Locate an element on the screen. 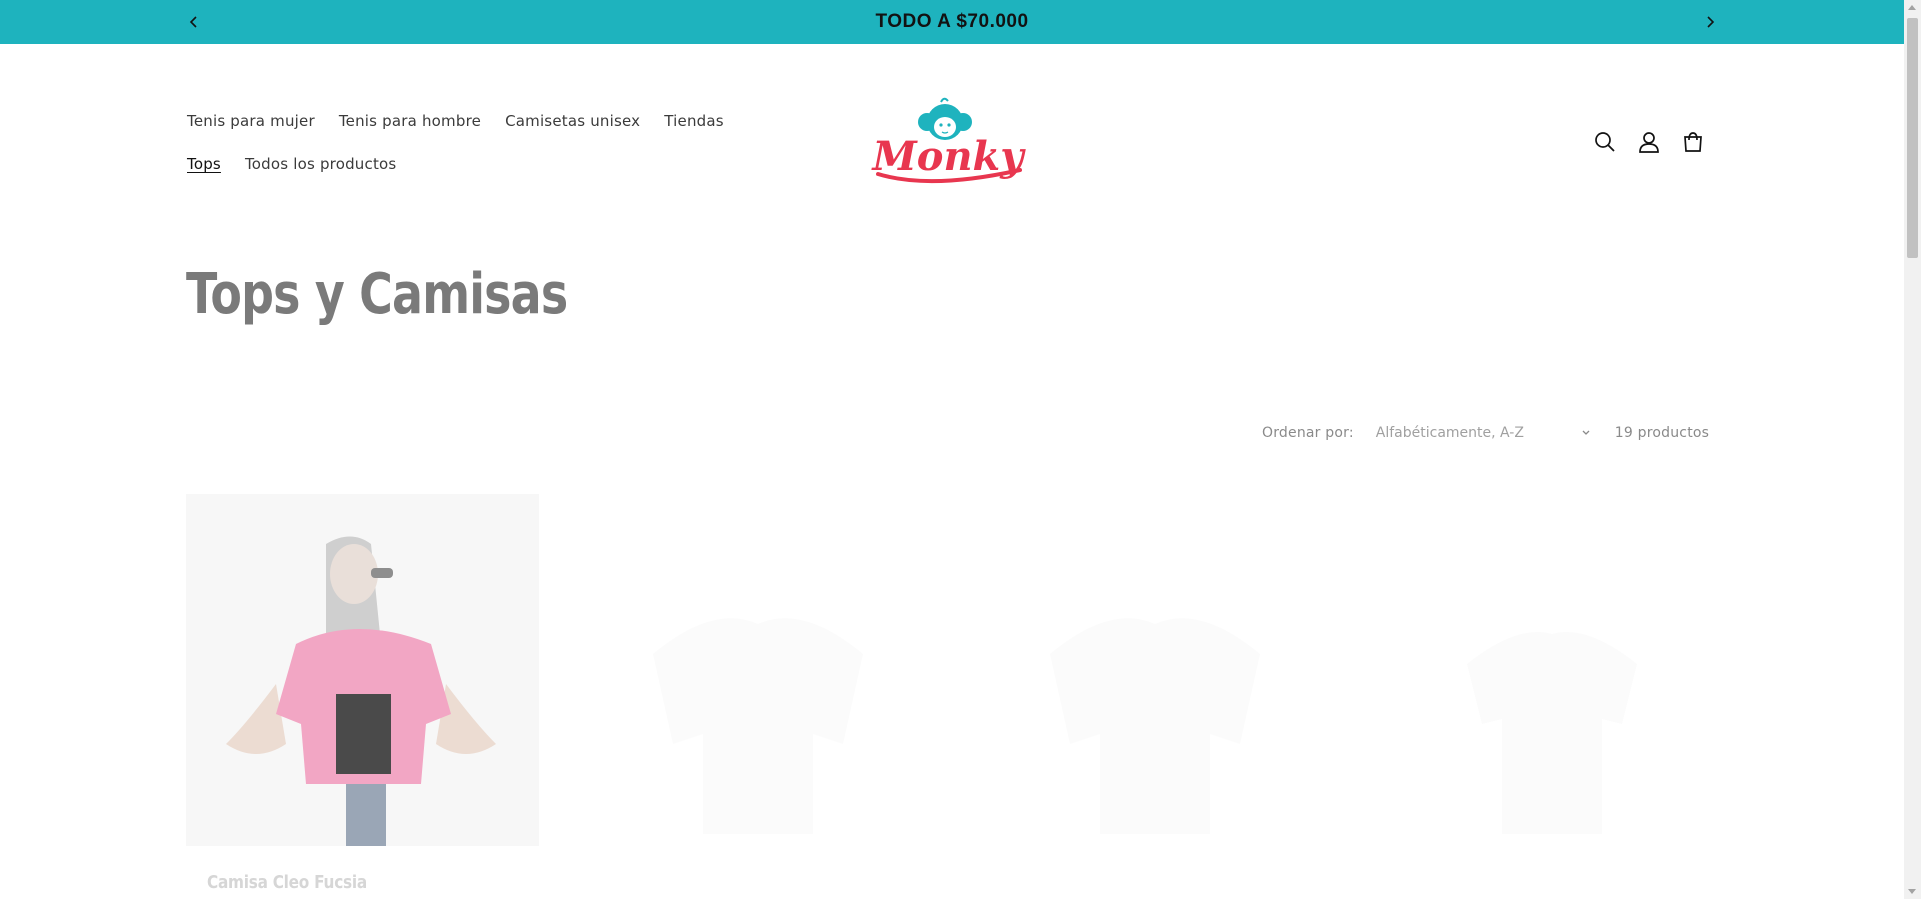 The width and height of the screenshot is (1921, 899). nav-item-tiendas: Tiendas is located at coordinates (694, 125).